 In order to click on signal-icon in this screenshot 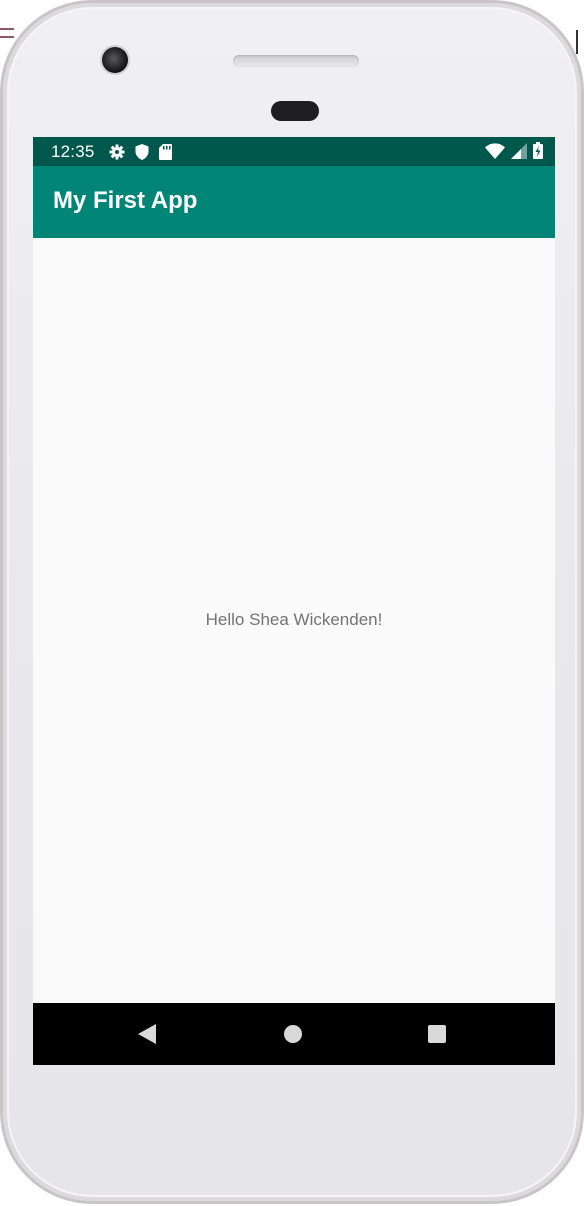, I will do `click(519, 150)`.